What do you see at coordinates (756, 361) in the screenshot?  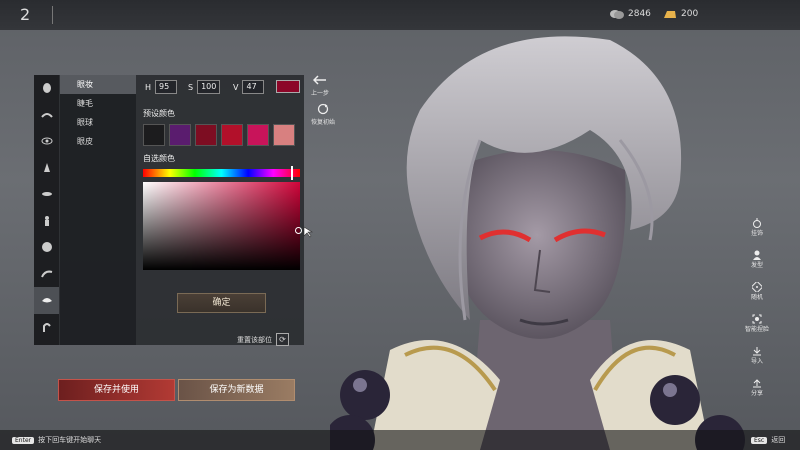 I see `import-label: 导入` at bounding box center [756, 361].